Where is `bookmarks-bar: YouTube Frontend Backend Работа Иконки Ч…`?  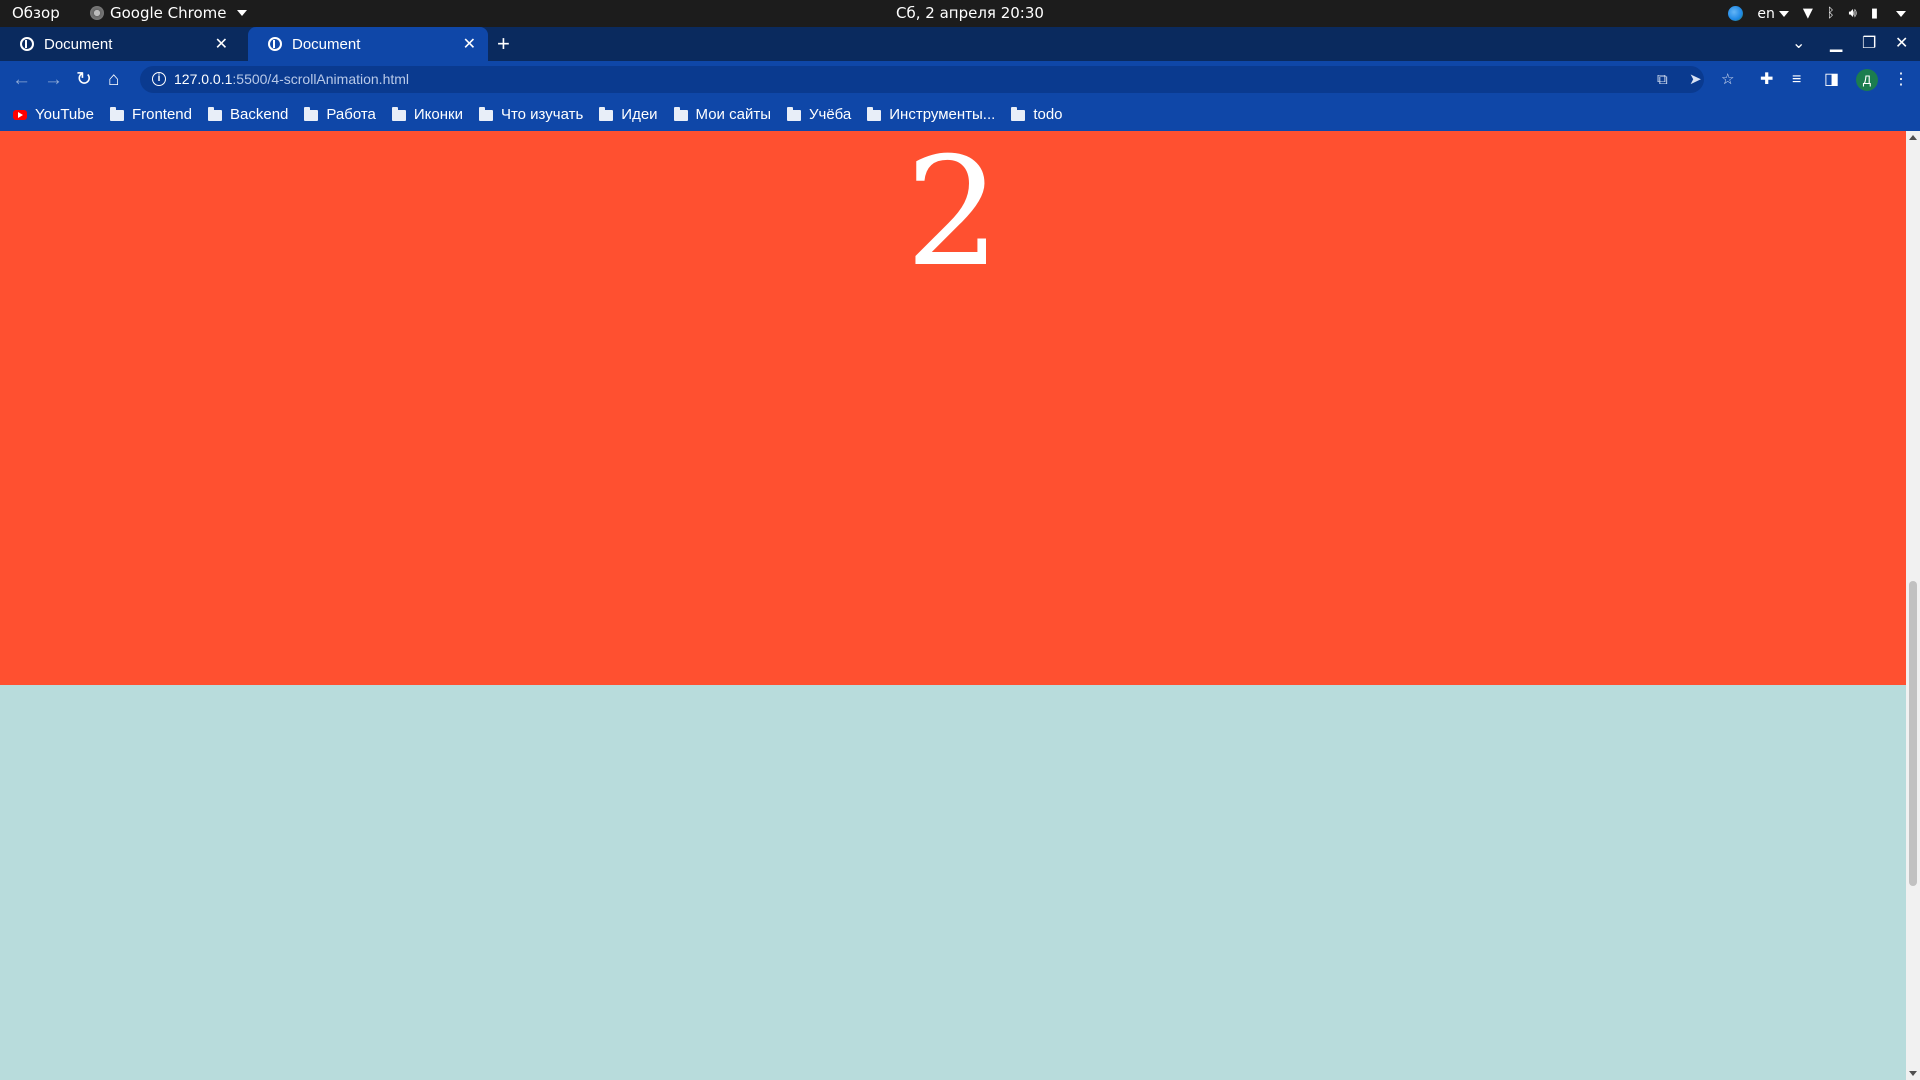
bookmarks-bar: YouTube Frontend Backend Работа Иконки Ч… is located at coordinates (960, 114).